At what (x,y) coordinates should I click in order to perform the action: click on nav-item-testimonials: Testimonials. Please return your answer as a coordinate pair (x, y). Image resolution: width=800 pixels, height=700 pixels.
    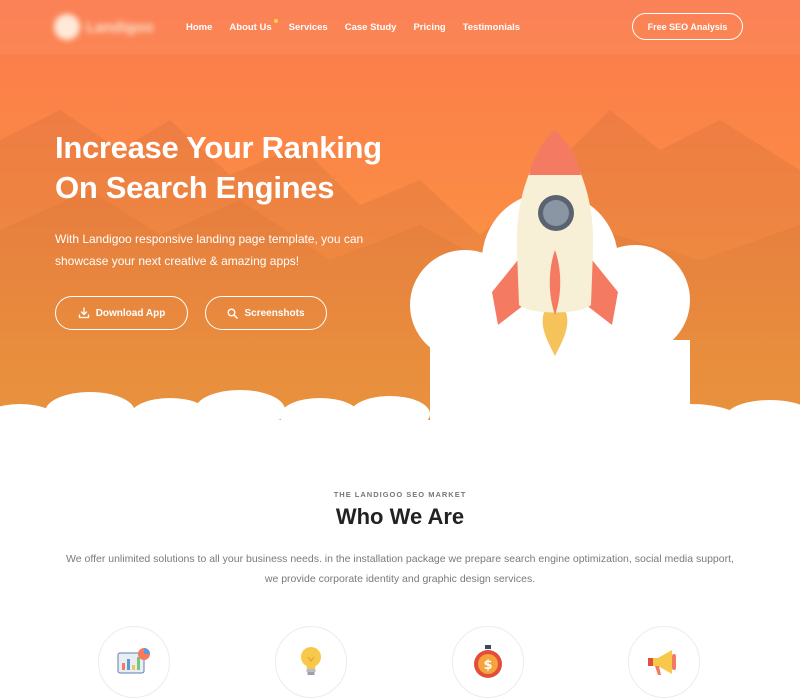
    Looking at the image, I should click on (491, 27).